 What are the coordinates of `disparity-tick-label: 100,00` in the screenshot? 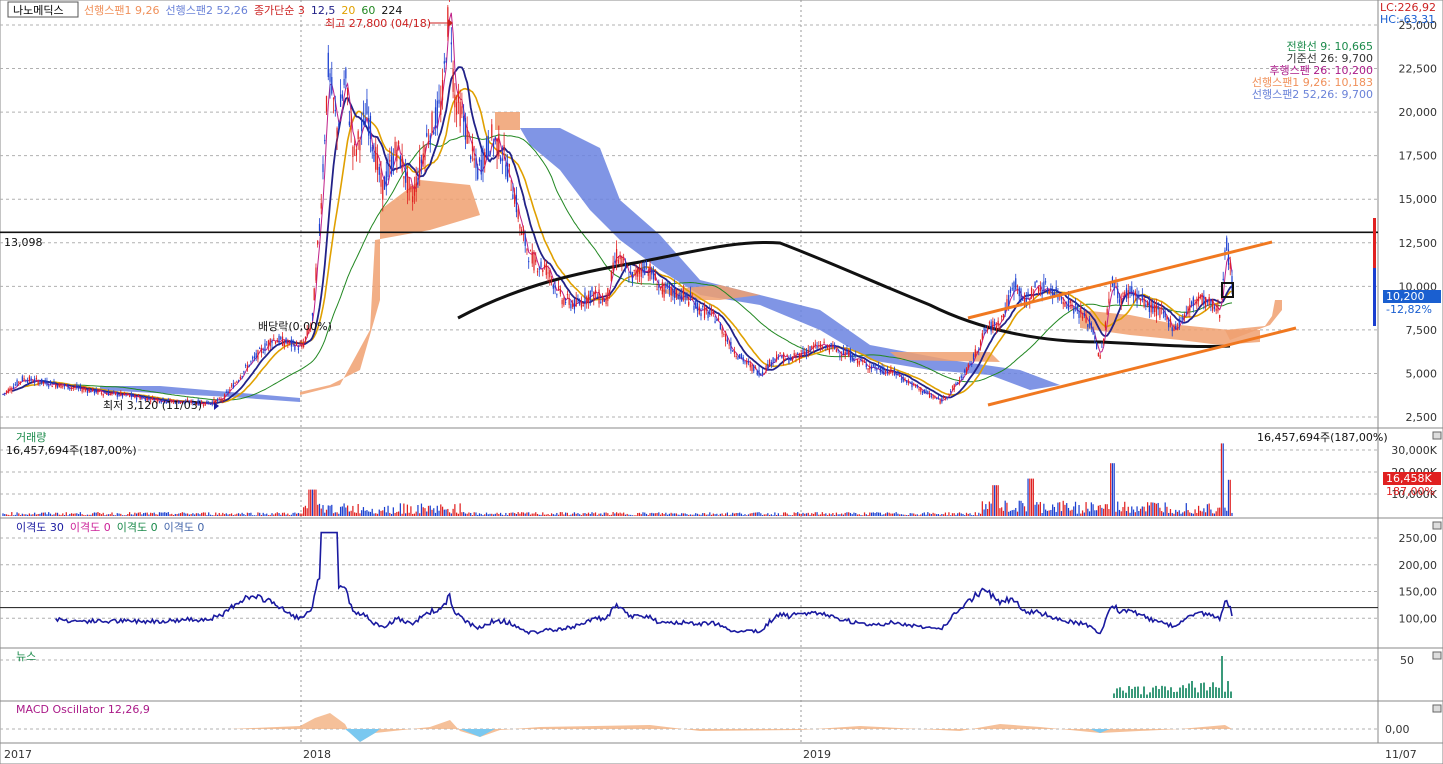 It's located at (1418, 618).